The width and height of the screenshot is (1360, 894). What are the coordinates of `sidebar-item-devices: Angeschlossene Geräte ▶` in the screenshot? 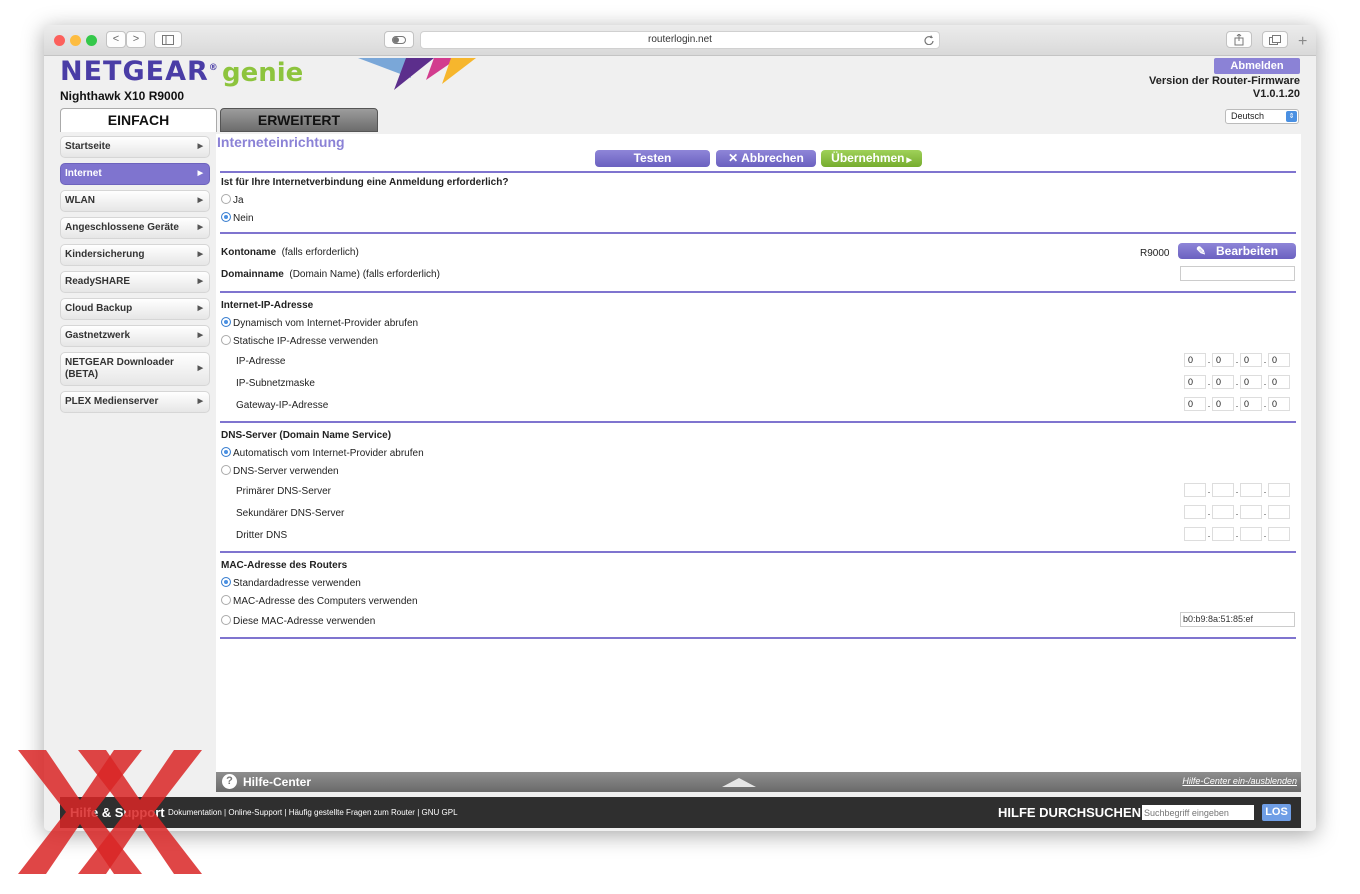 It's located at (135, 228).